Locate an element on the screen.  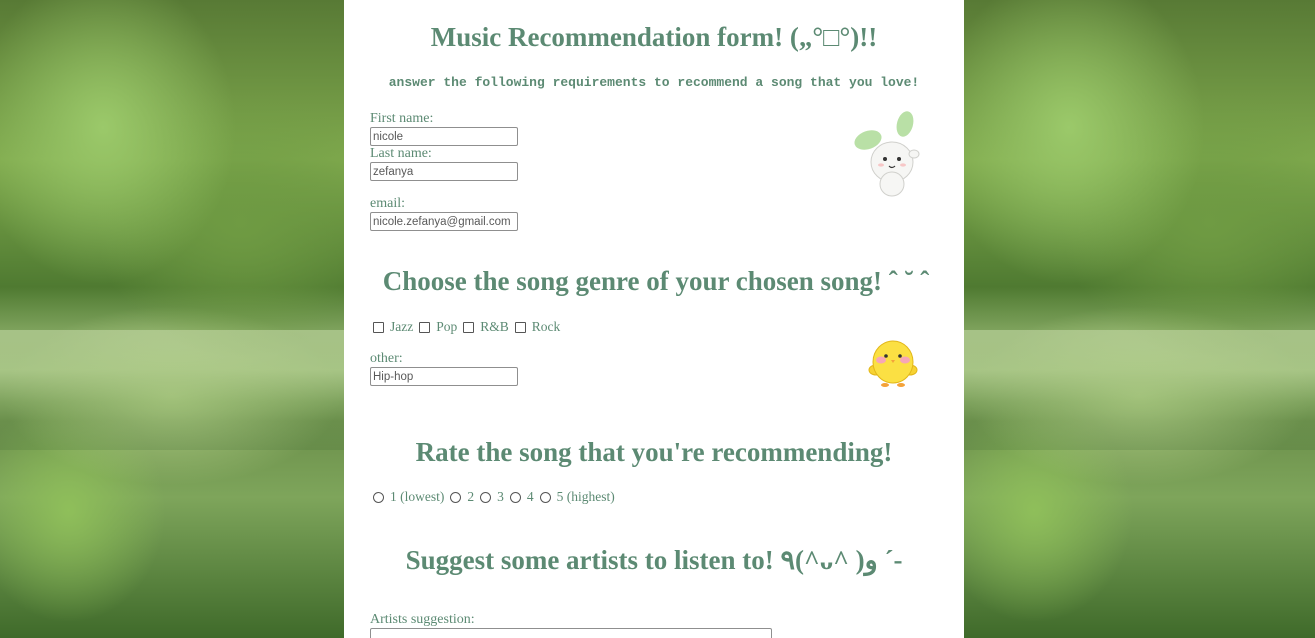
first-name-field is located at coordinates (444, 136).